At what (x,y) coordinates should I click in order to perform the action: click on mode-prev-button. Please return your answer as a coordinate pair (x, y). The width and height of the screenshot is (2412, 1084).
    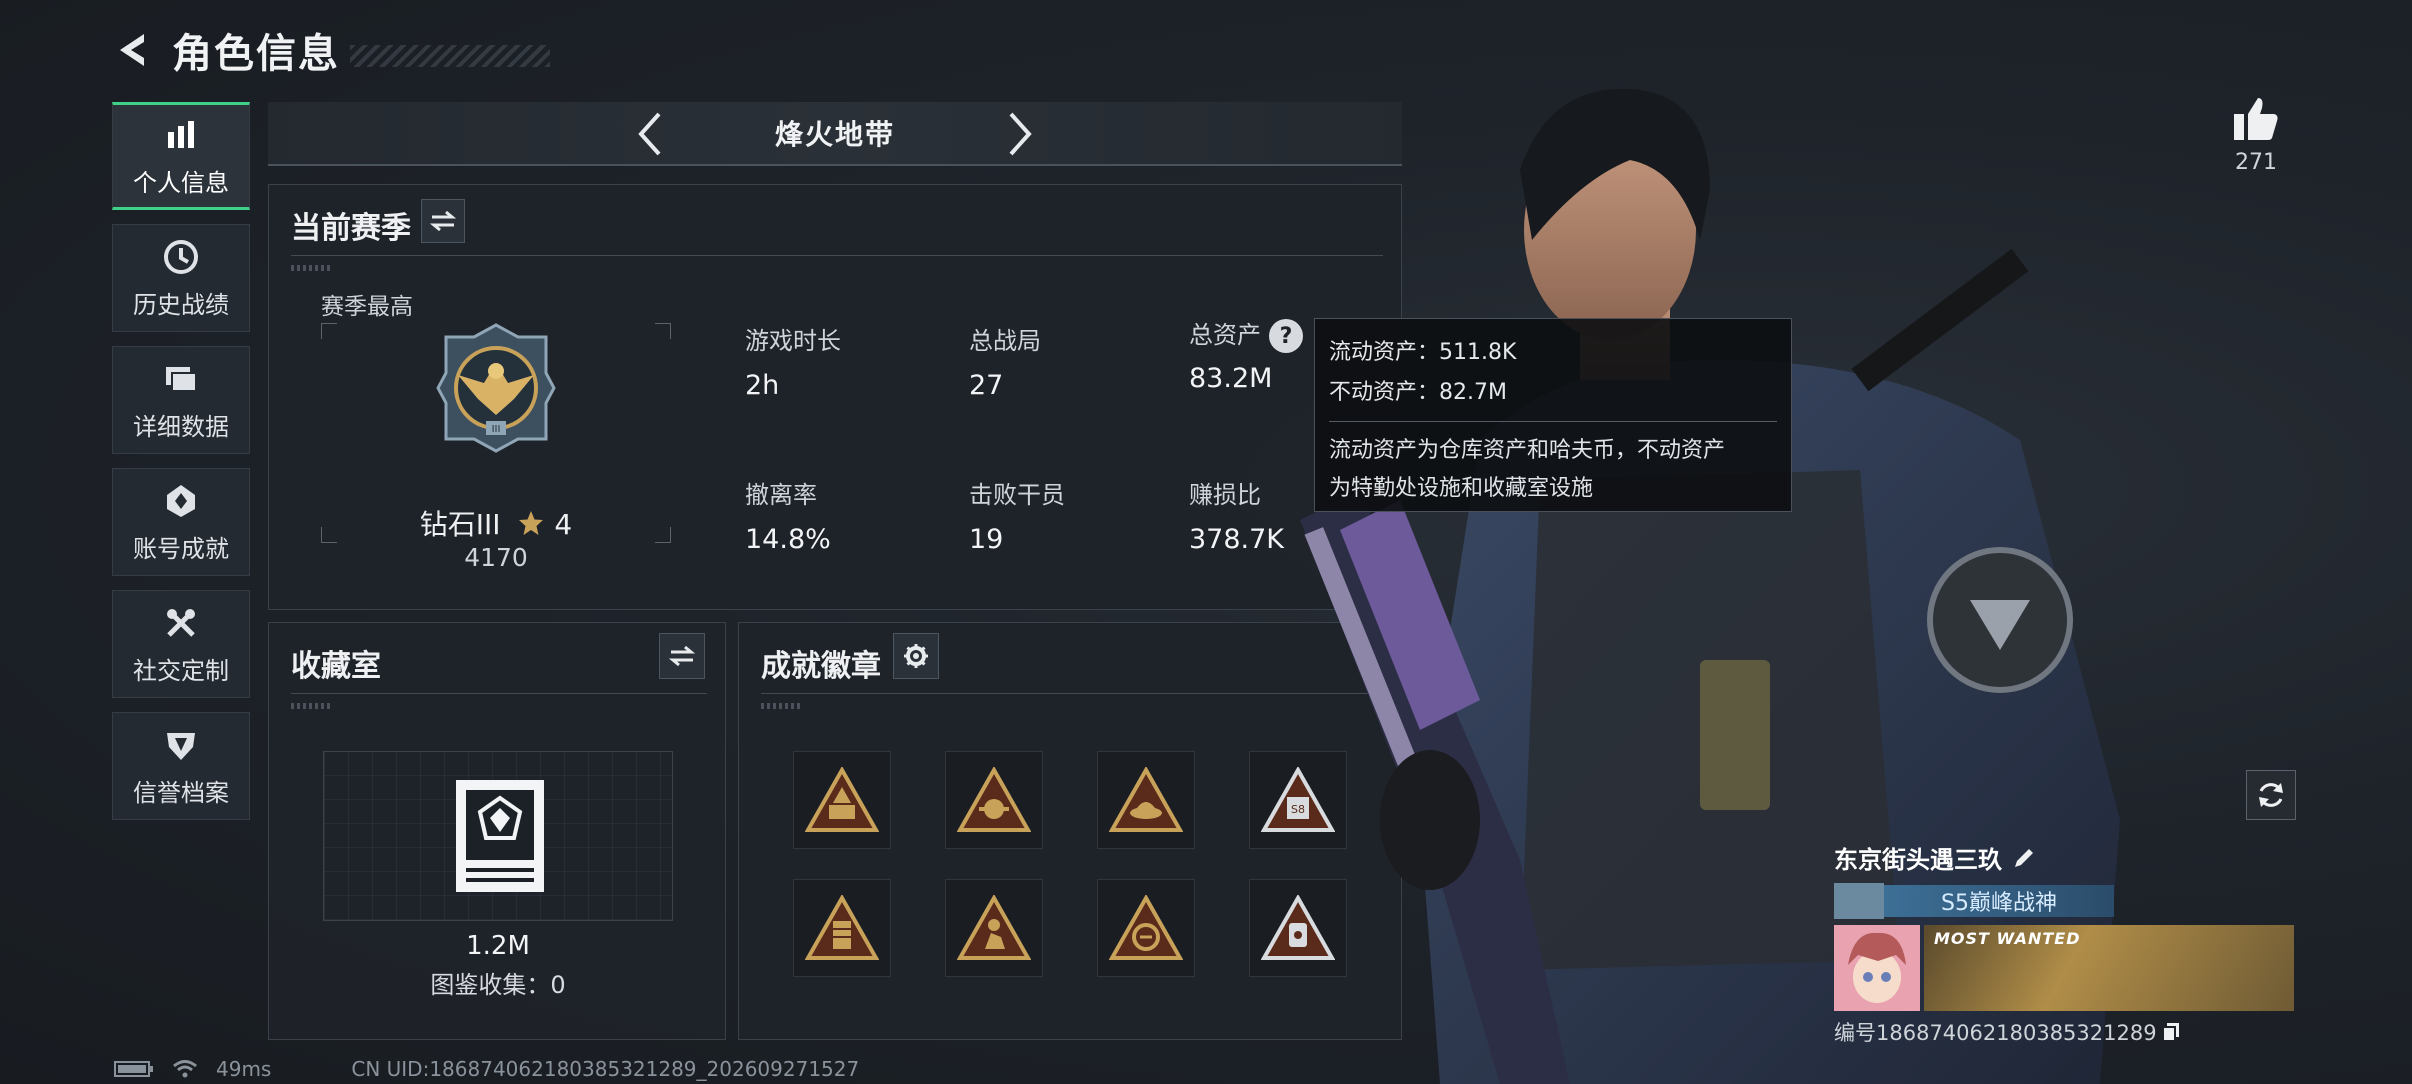
    Looking at the image, I should click on (650, 134).